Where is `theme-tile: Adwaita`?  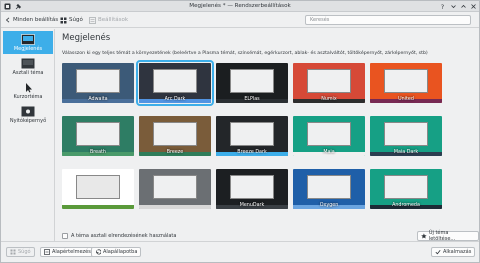
theme-tile: Adwaita is located at coordinates (98, 83).